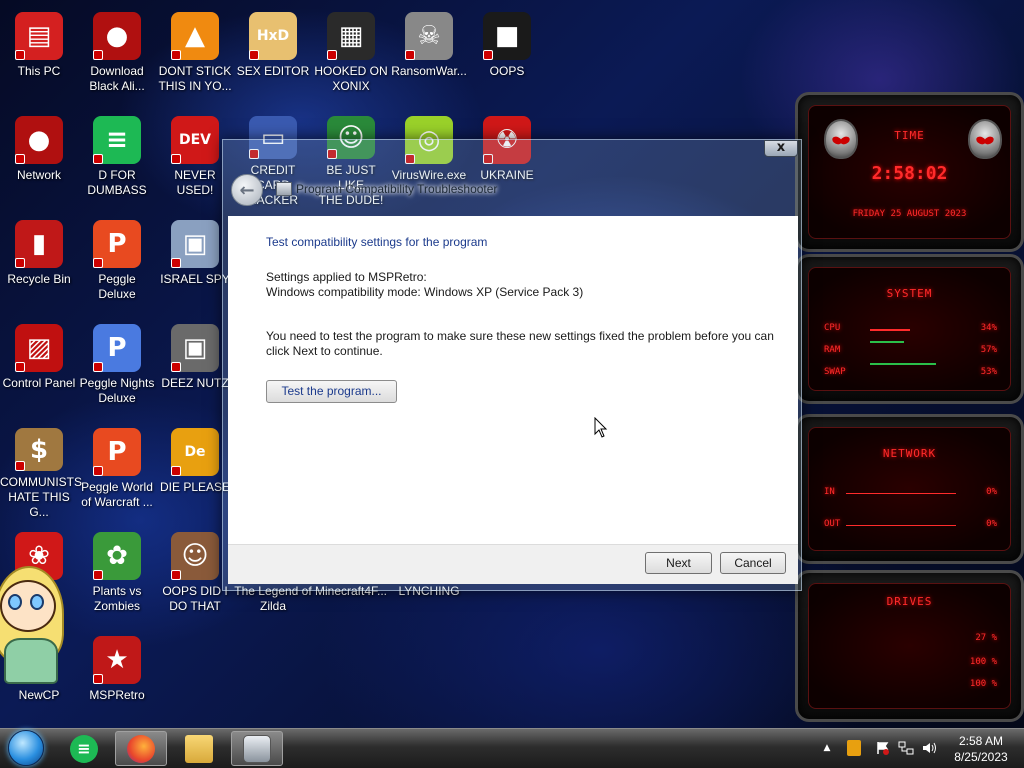 The image size is (1024, 768). What do you see at coordinates (38, 175) in the screenshot?
I see `desktop-icon-label: Network` at bounding box center [38, 175].